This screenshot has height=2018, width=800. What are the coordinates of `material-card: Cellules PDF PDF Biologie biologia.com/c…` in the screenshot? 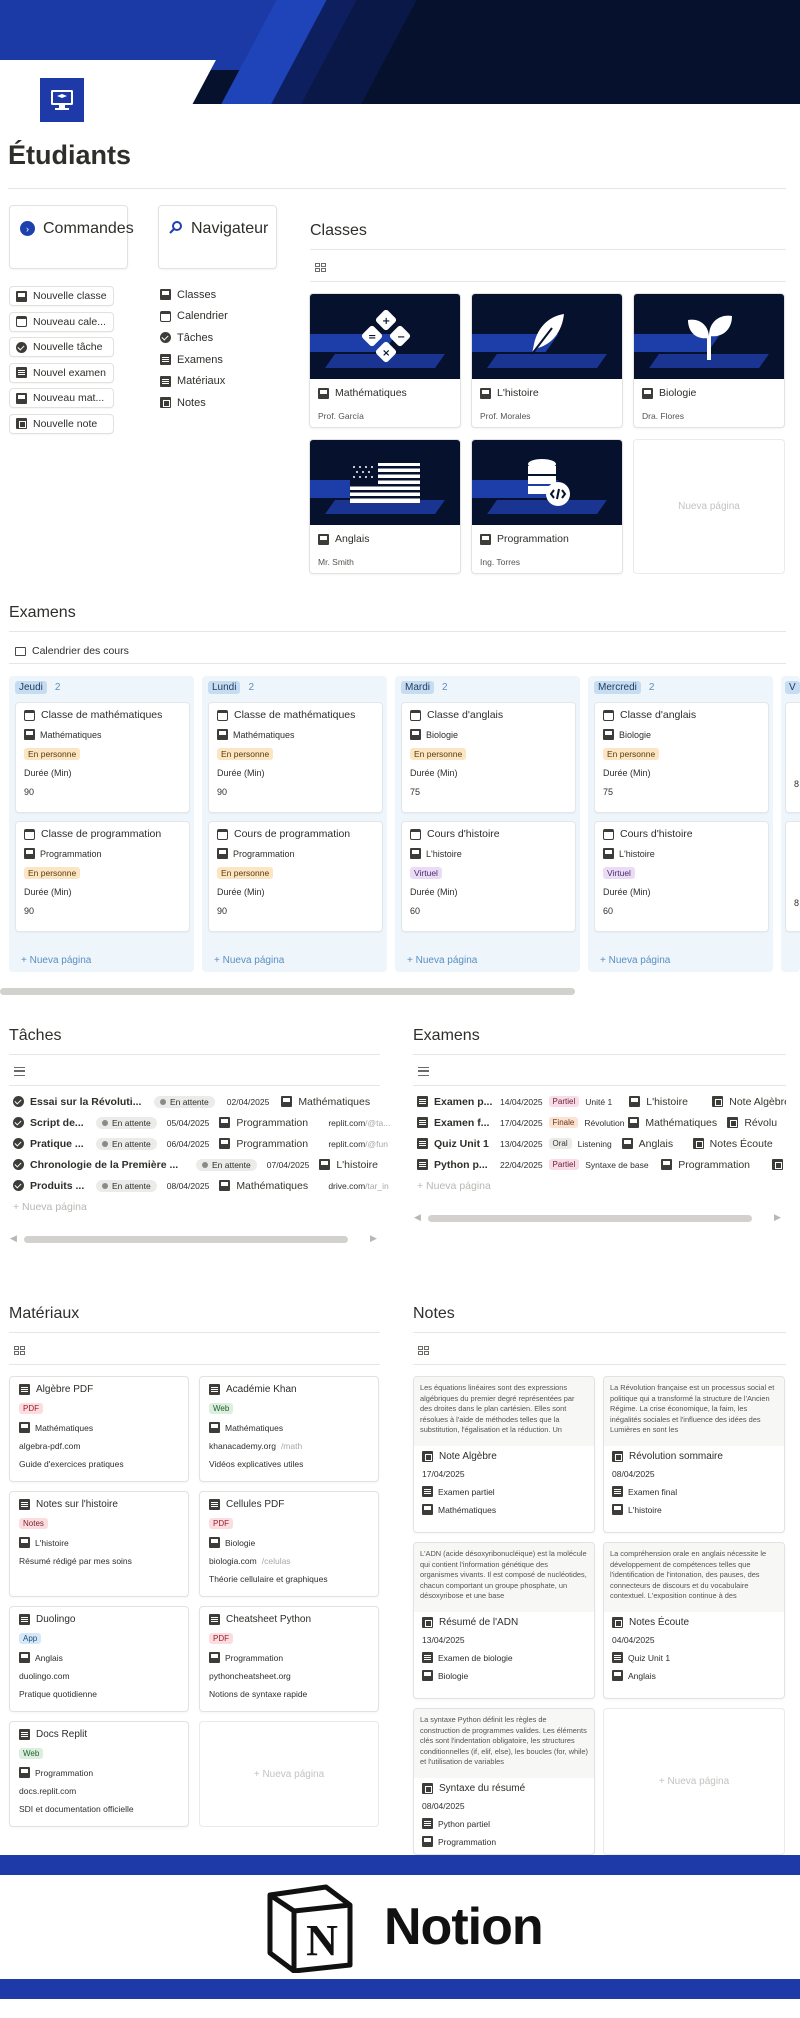 It's located at (289, 1544).